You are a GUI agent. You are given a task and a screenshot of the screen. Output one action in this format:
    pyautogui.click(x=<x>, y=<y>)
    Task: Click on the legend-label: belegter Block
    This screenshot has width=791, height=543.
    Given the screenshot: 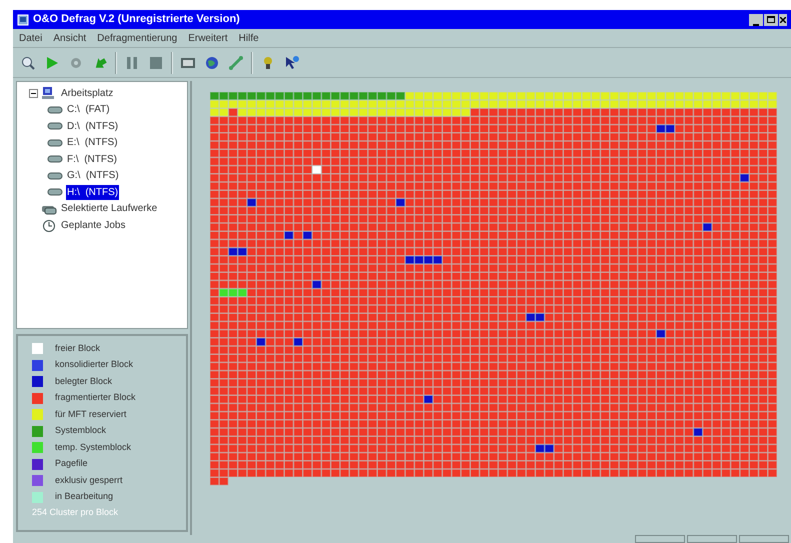 What is the action you would take?
    pyautogui.click(x=83, y=381)
    